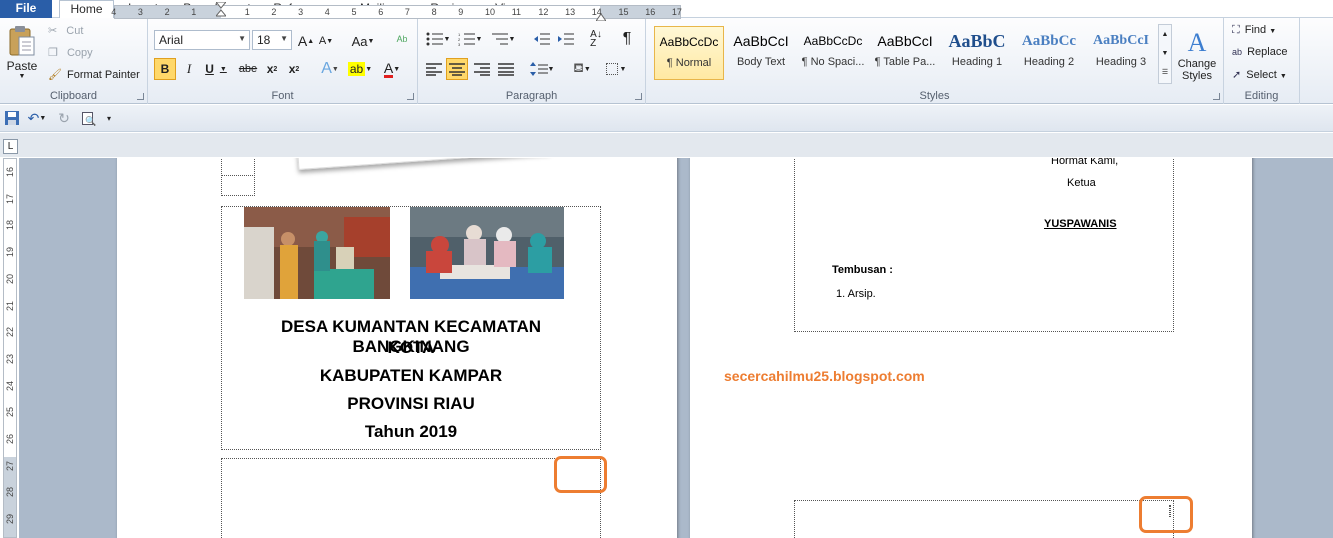  I want to click on clear-formatting-button: ᴬᵇ, so click(402, 40).